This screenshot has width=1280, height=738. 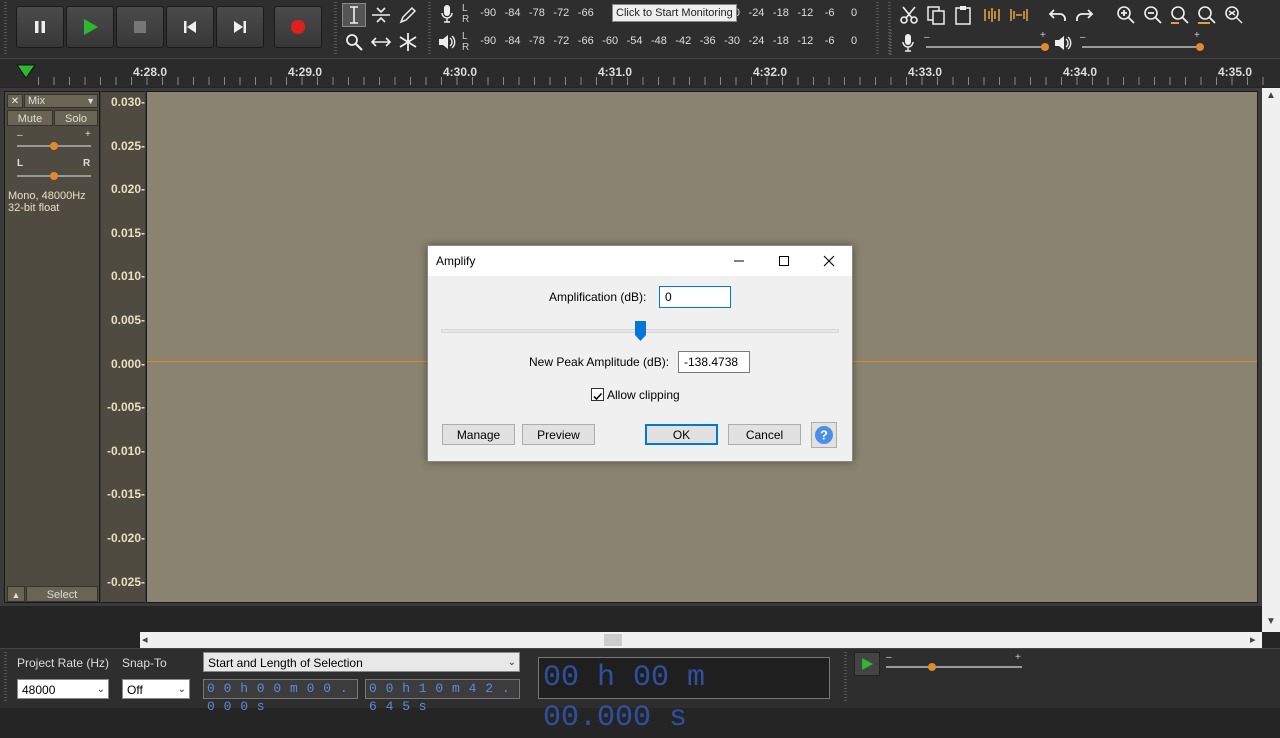 I want to click on magnifier-icon, so click(x=354, y=42).